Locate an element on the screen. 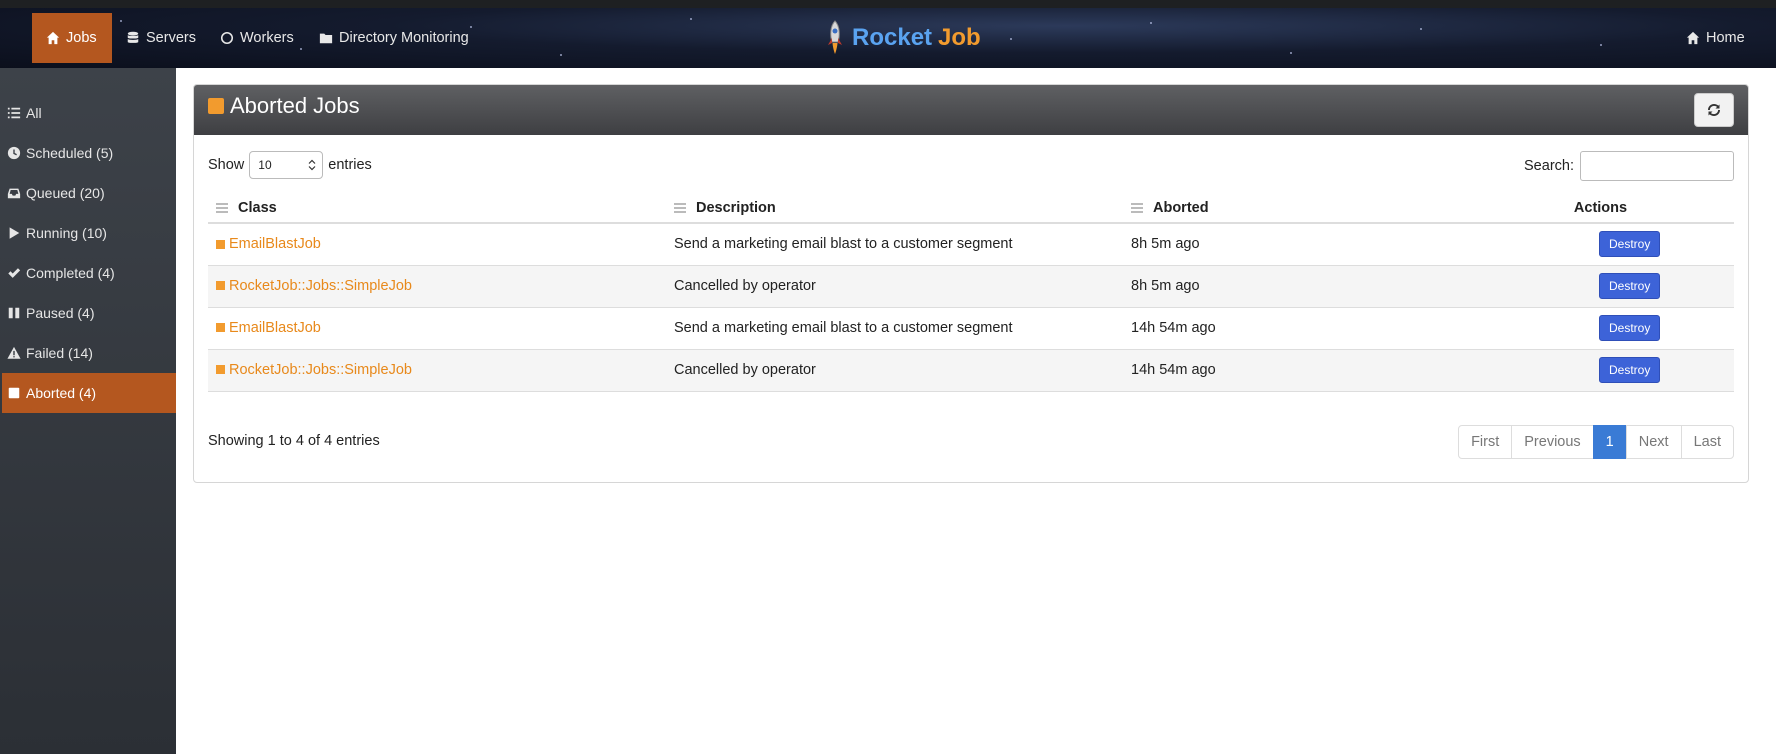 Image resolution: width=1776 pixels, height=754 pixels. rocket-icon is located at coordinates (835, 37).